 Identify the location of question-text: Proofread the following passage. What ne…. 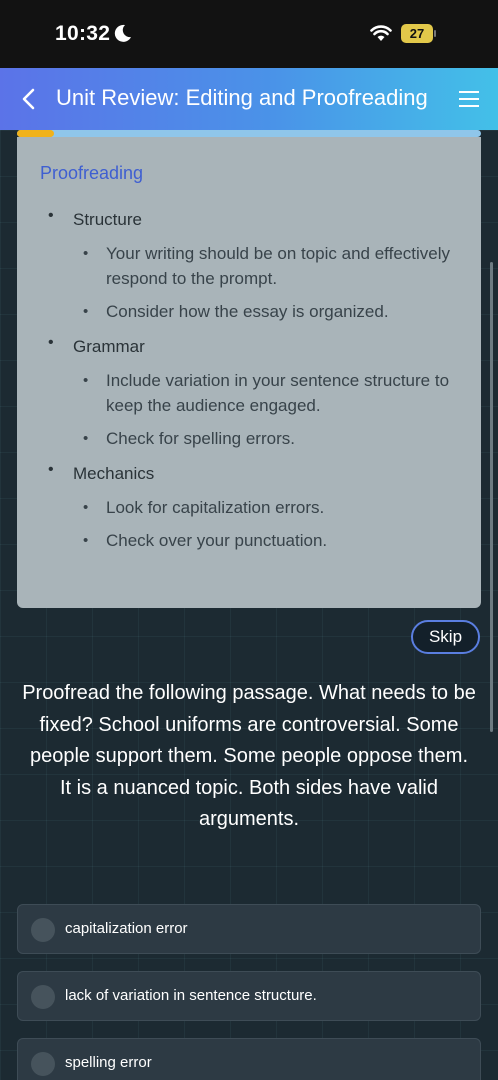
(249, 756).